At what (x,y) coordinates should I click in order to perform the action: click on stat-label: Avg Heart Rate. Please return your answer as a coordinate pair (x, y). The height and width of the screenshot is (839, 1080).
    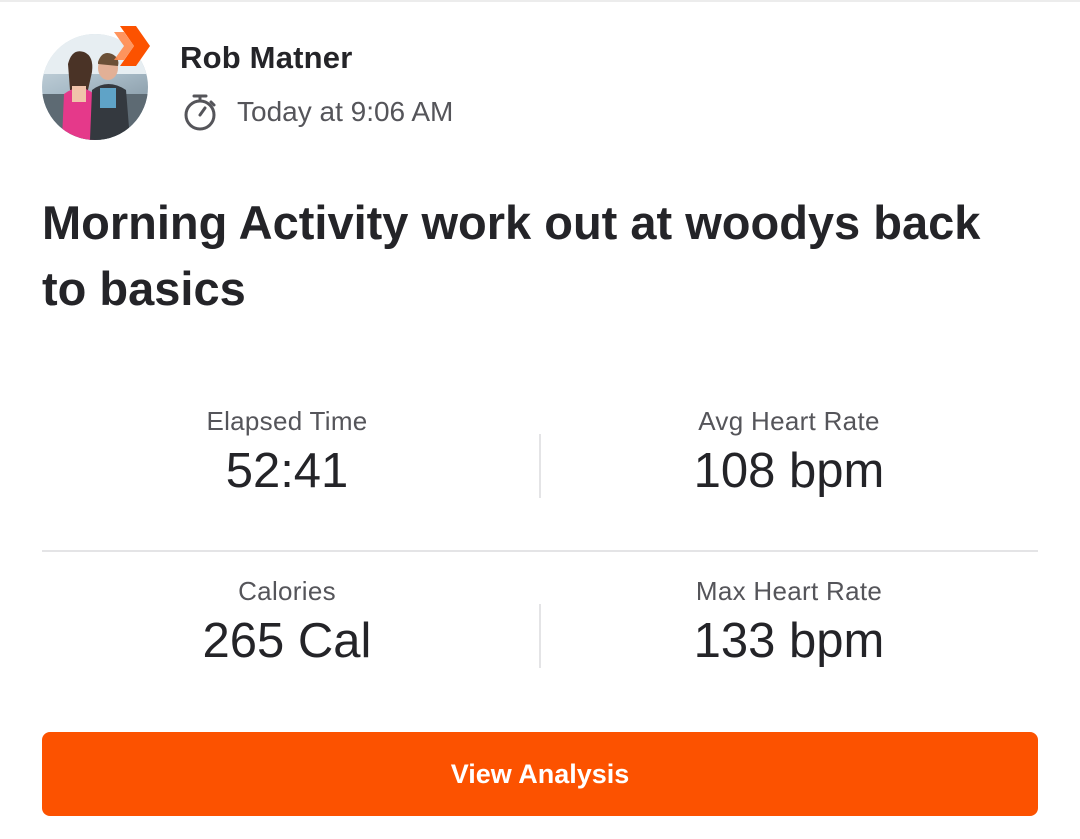
    Looking at the image, I should click on (789, 421).